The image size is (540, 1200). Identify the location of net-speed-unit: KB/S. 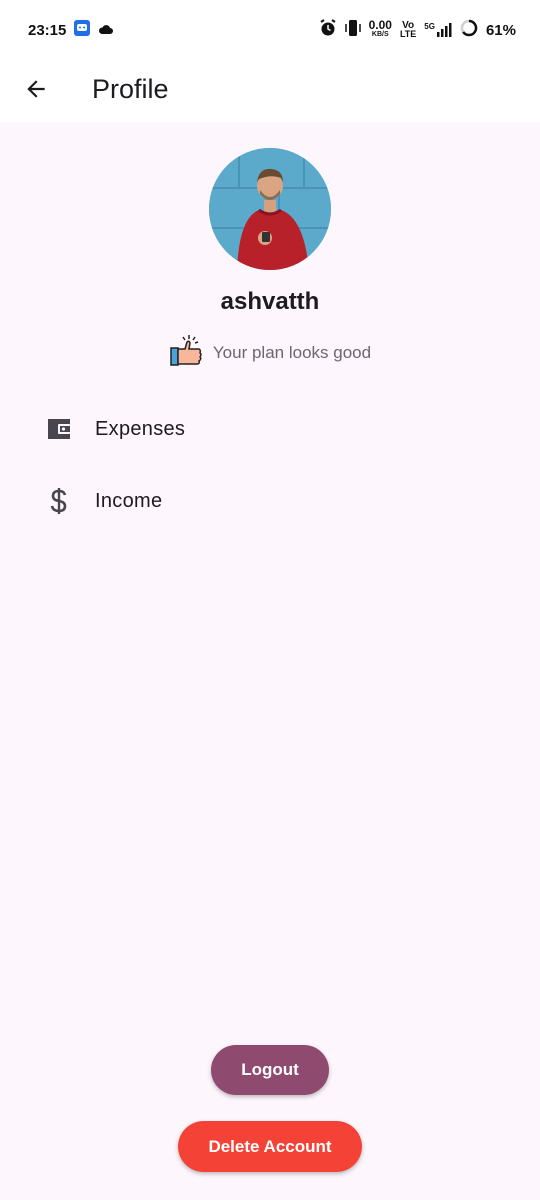
(380, 34).